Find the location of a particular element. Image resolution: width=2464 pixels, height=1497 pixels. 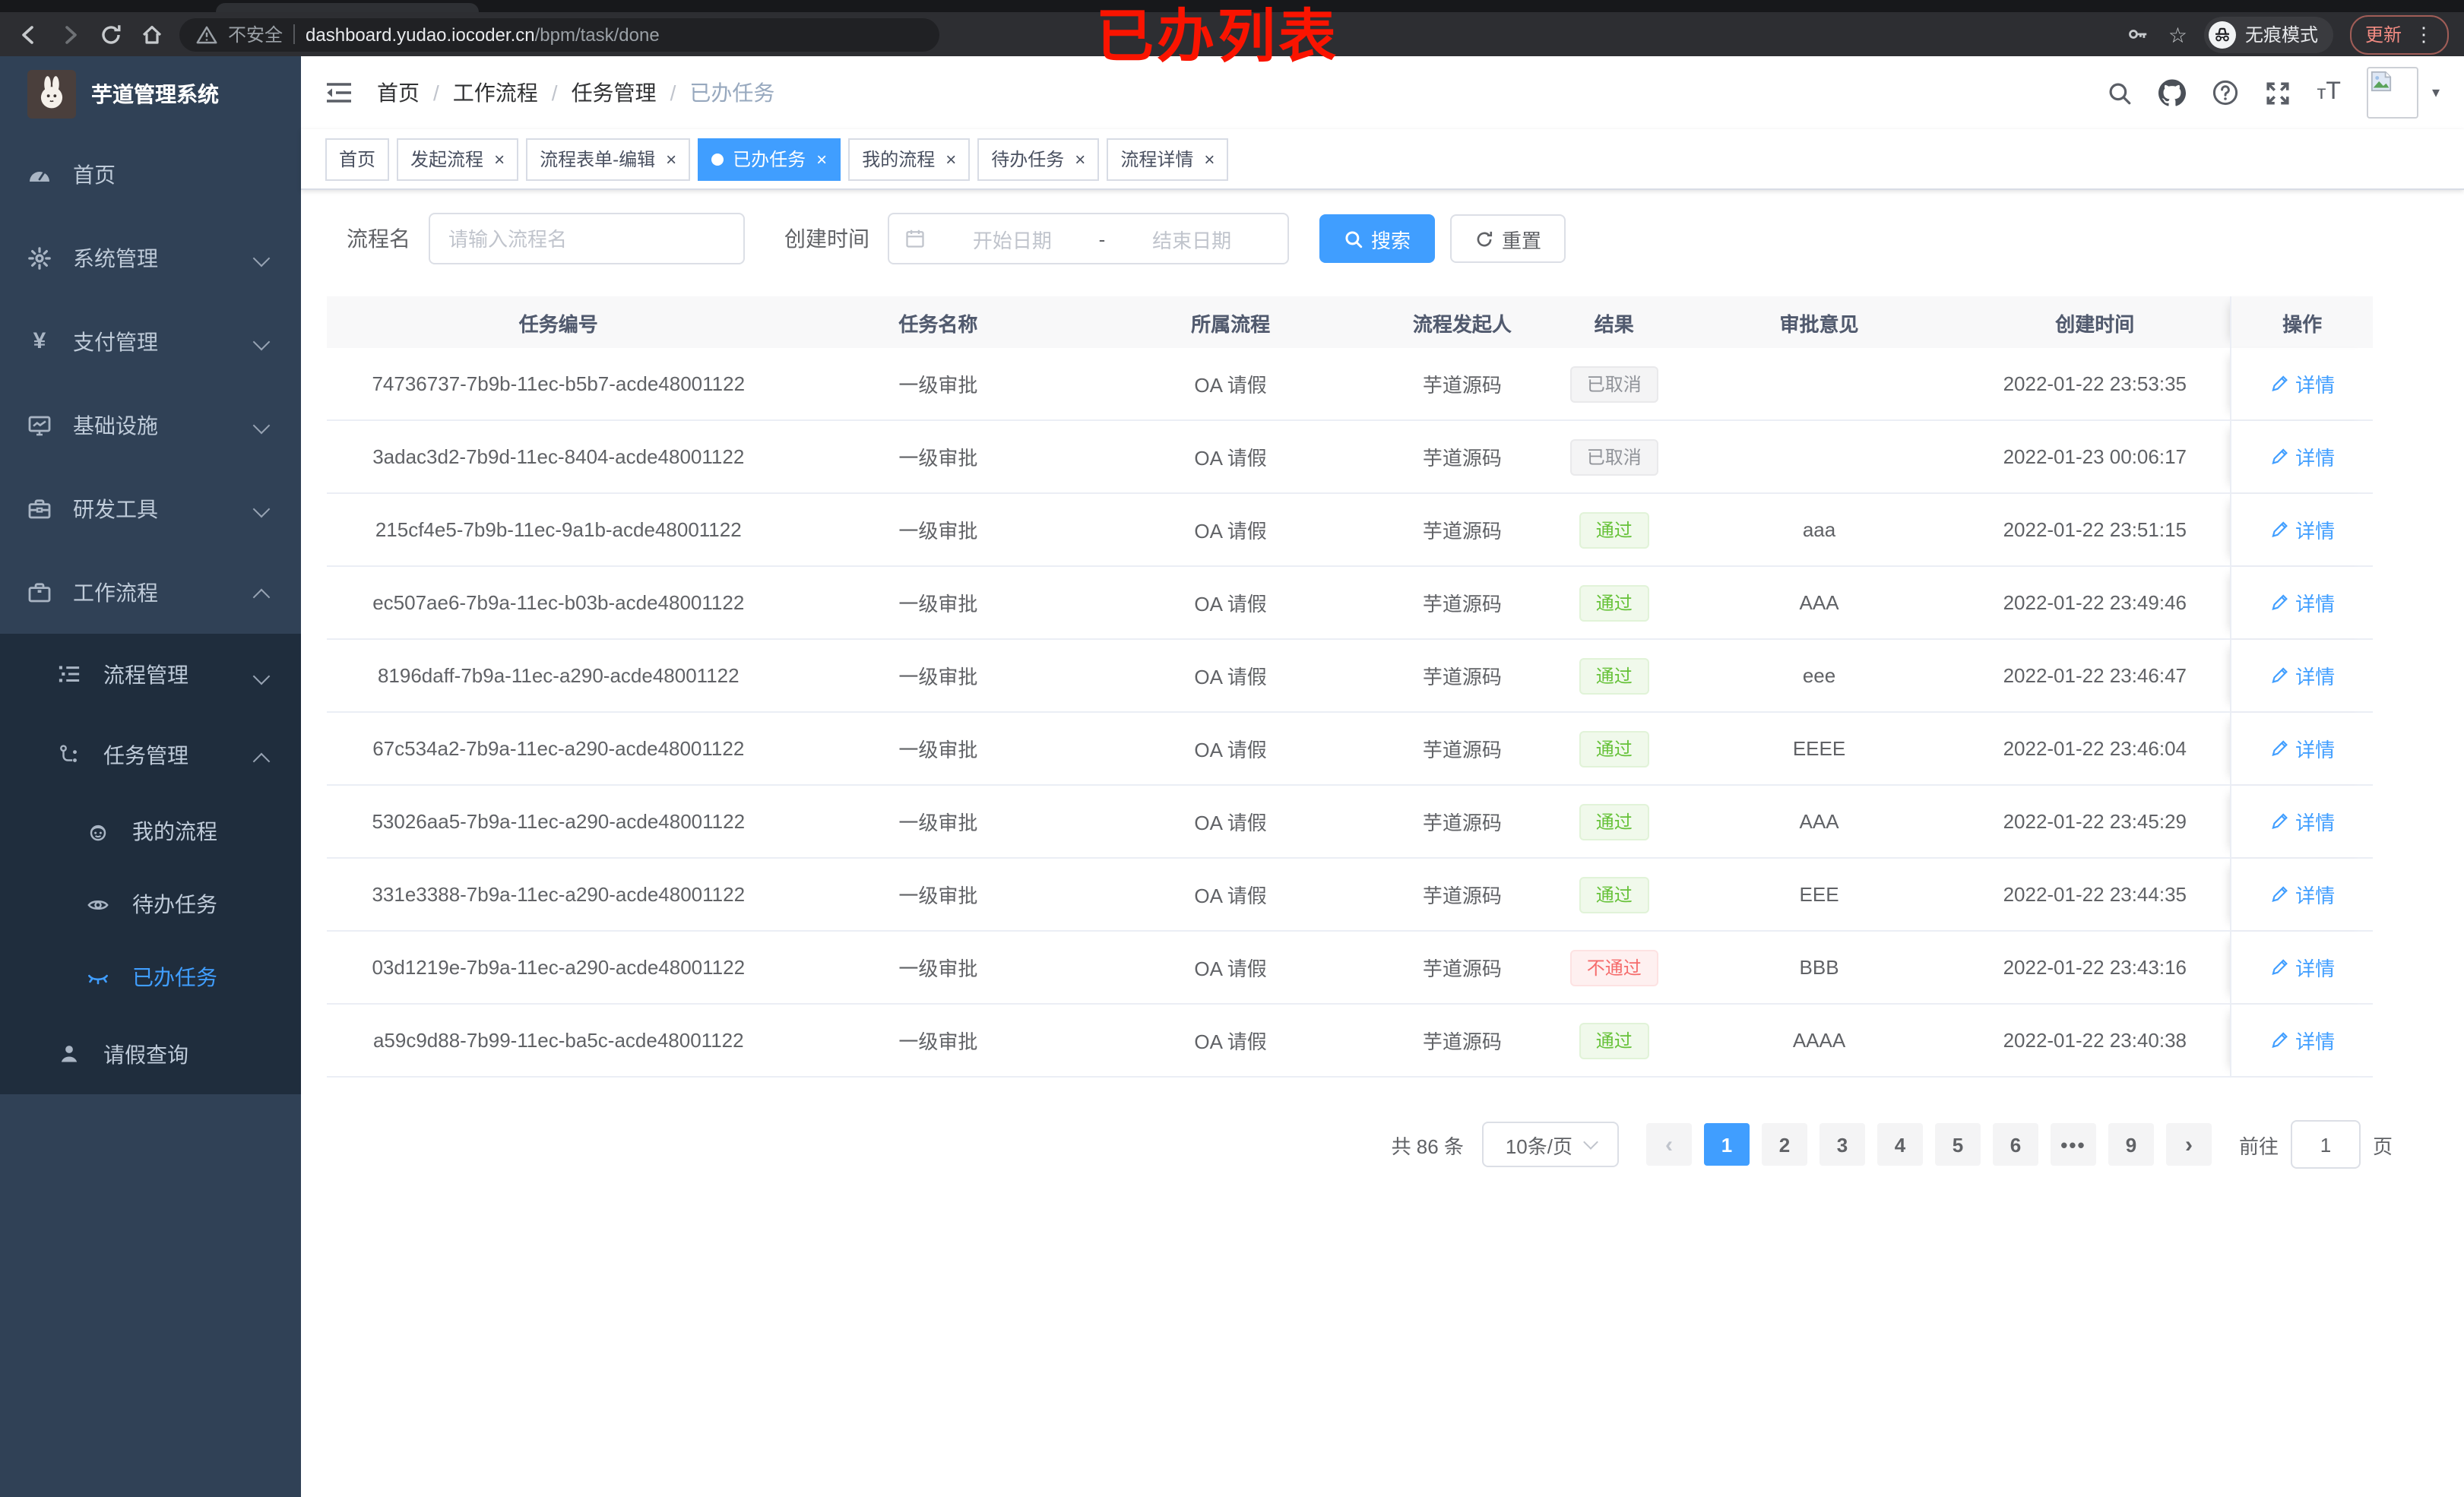

page-button: 9 is located at coordinates (2131, 1144).